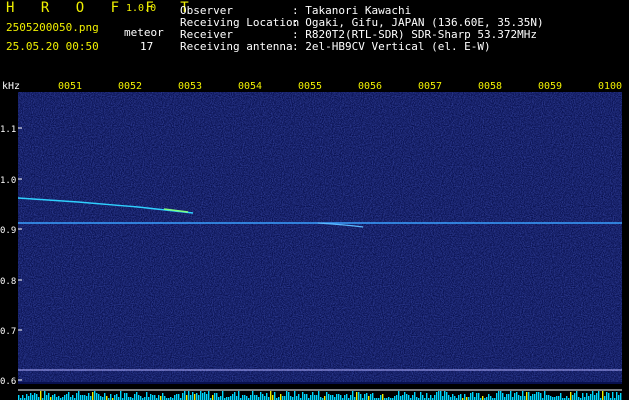 The width and height of the screenshot is (629, 400). I want to click on info-value-antenna: : 2el-HB9CV Vertical (el. E-W), so click(391, 46).